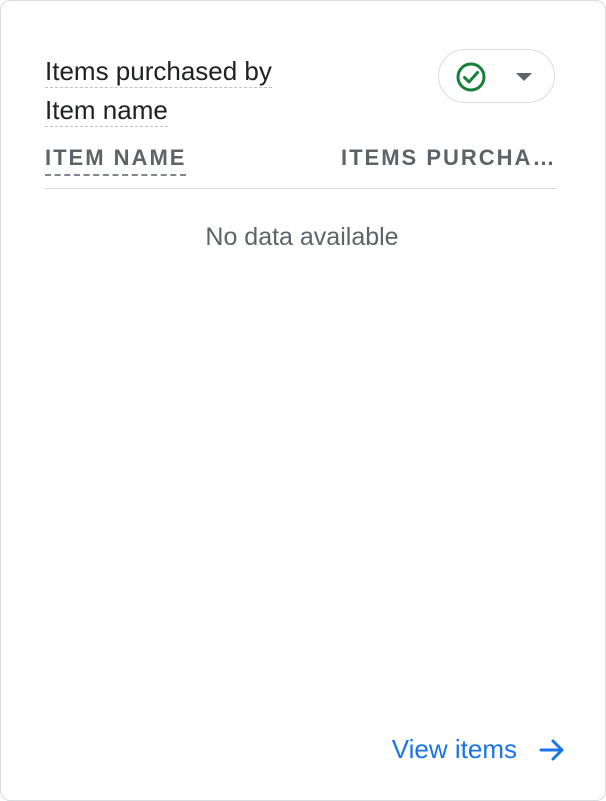 This screenshot has height=801, width=606. What do you see at coordinates (471, 77) in the screenshot?
I see `check-circle-icon` at bounding box center [471, 77].